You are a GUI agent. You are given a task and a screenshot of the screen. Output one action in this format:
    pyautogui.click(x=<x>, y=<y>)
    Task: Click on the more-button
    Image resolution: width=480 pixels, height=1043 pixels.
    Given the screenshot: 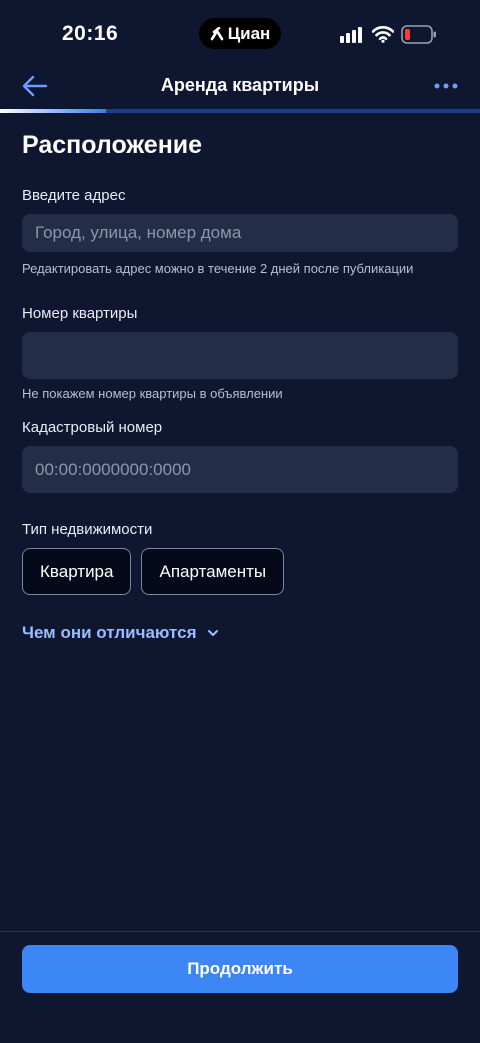 What is the action you would take?
    pyautogui.click(x=446, y=86)
    